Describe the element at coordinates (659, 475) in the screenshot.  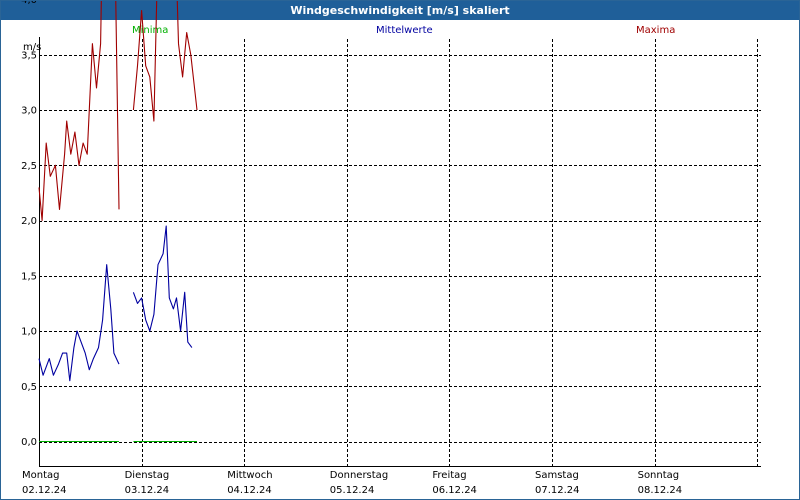
I see `x-tick-day-label: Sonntag` at that location.